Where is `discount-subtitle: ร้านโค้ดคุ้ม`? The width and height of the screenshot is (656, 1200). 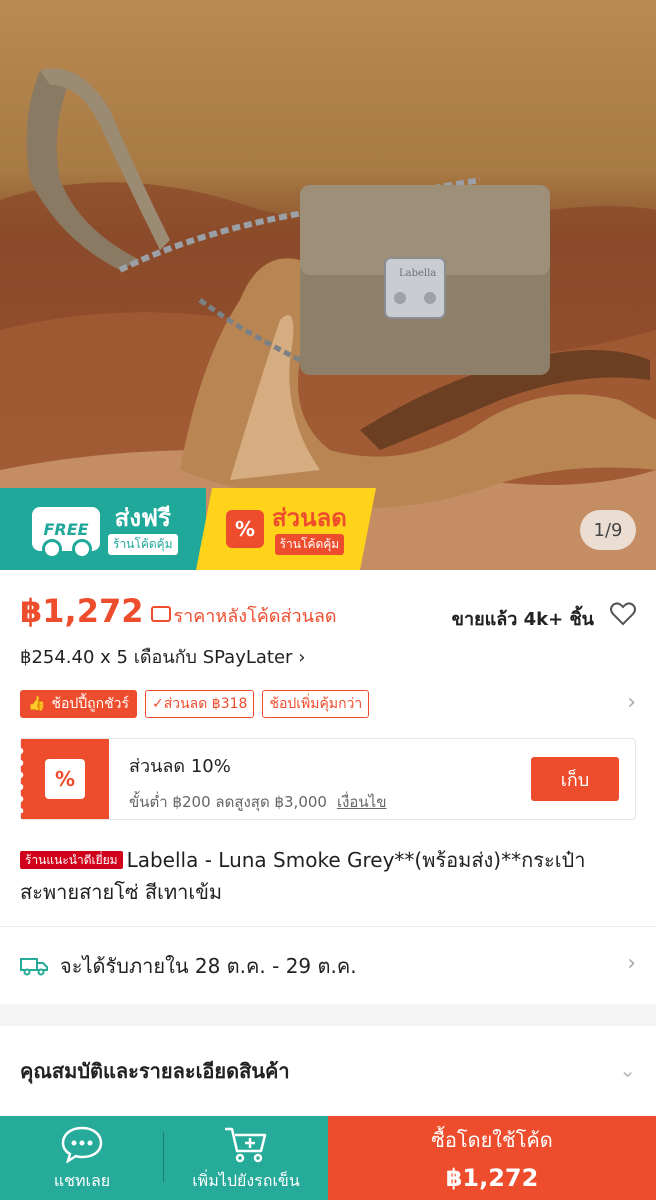 discount-subtitle: ร้านโค้ดคุ้ม is located at coordinates (310, 544).